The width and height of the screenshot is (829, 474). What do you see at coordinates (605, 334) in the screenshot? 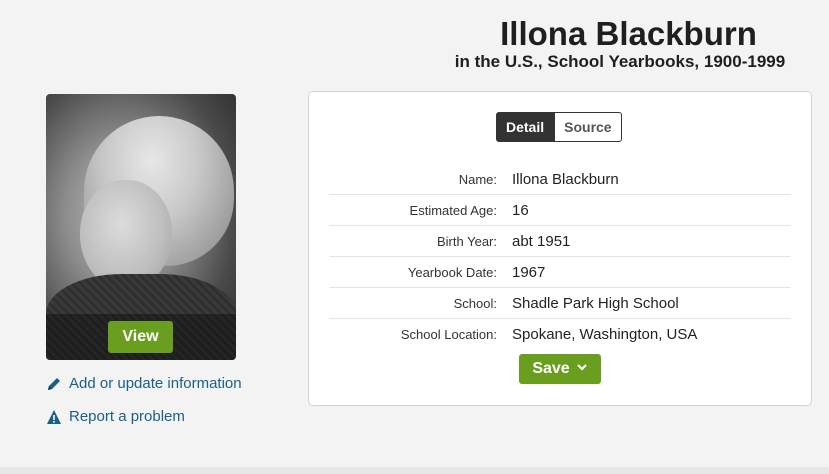
I see `detail-value: Spokane, Washington, USA` at bounding box center [605, 334].